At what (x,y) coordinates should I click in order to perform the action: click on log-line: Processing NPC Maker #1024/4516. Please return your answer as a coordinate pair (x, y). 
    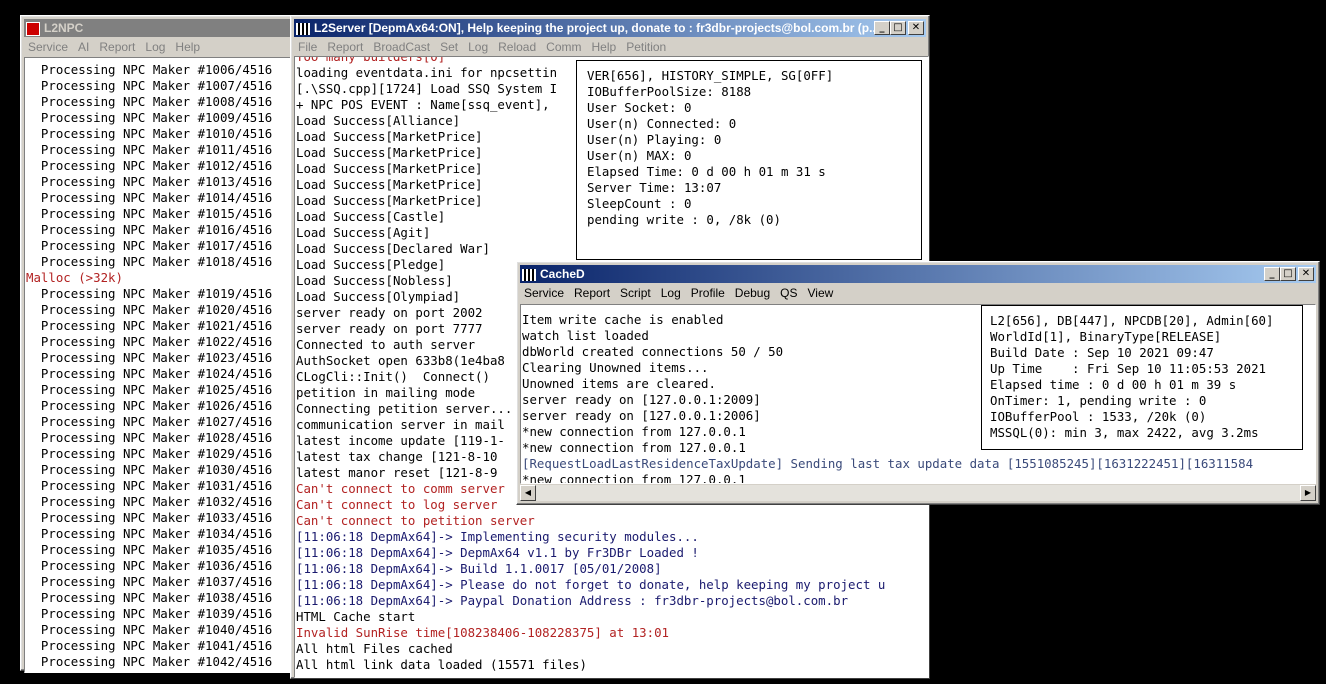
    Looking at the image, I should click on (149, 373).